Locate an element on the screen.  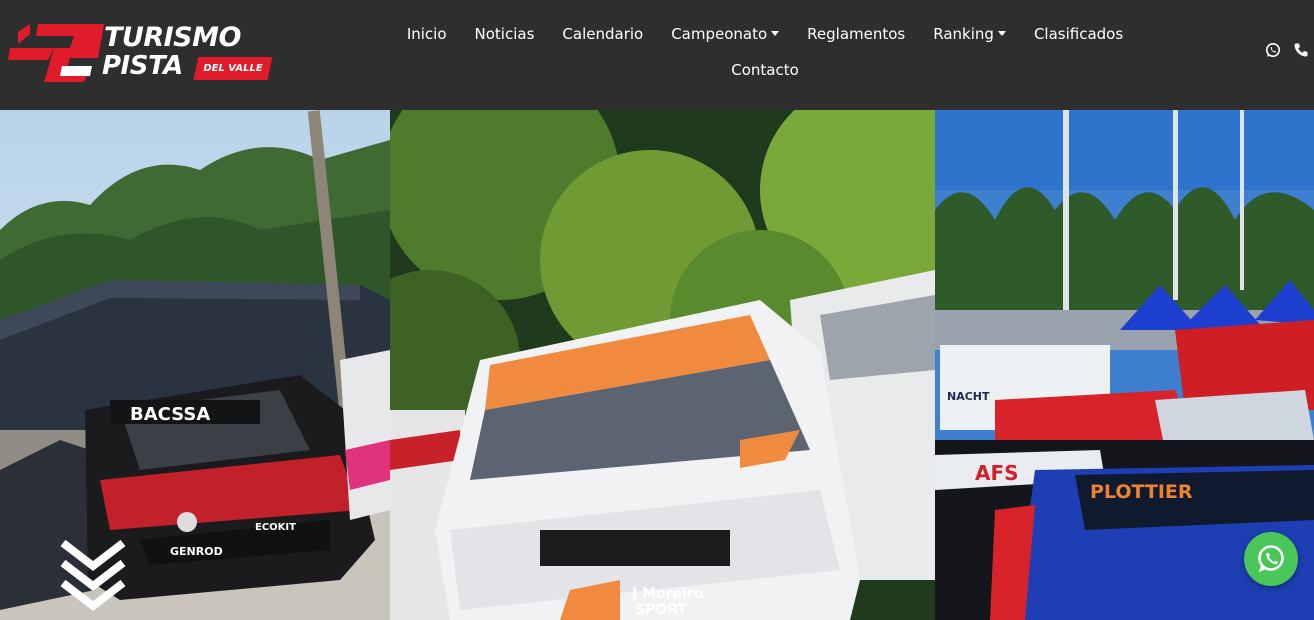
nav-inicio-label: Inicio is located at coordinates (426, 34).